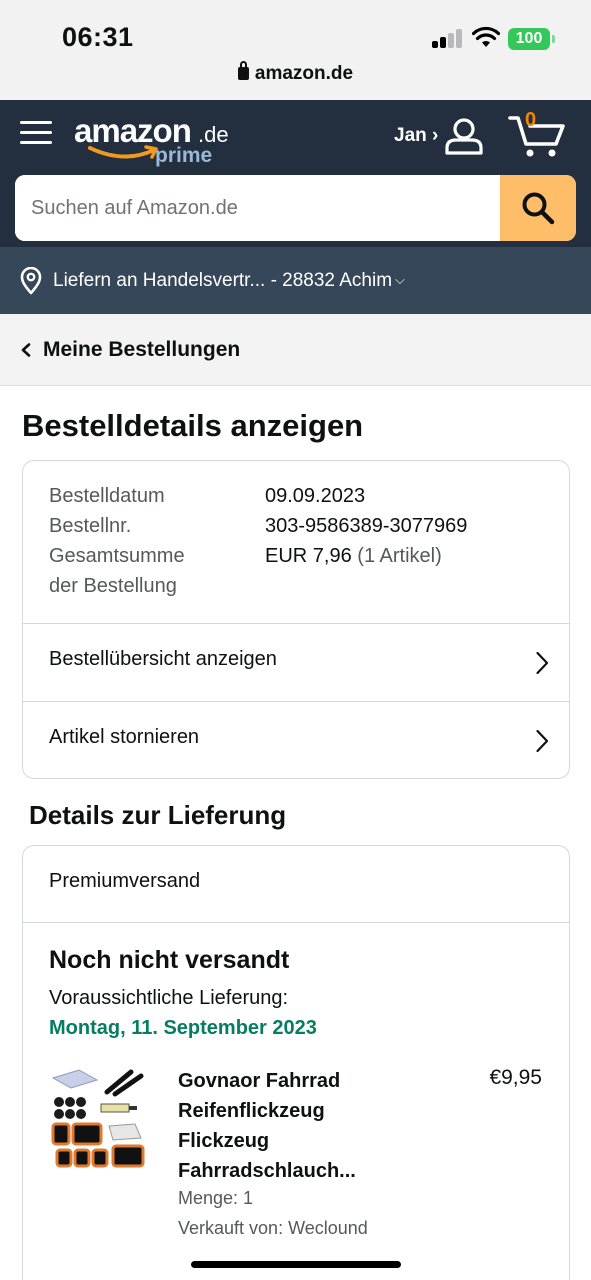 The image size is (591, 1280). What do you see at coordinates (223, 280) in the screenshot?
I see `deliver-to-address: Liefern an Handelsvertr... - 28832 Achim` at bounding box center [223, 280].